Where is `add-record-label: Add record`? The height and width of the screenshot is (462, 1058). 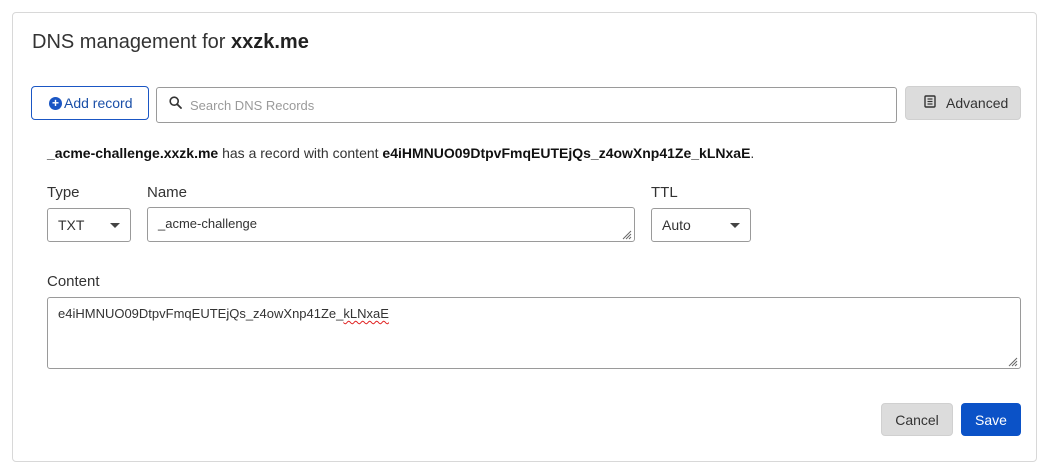 add-record-label: Add record is located at coordinates (98, 103).